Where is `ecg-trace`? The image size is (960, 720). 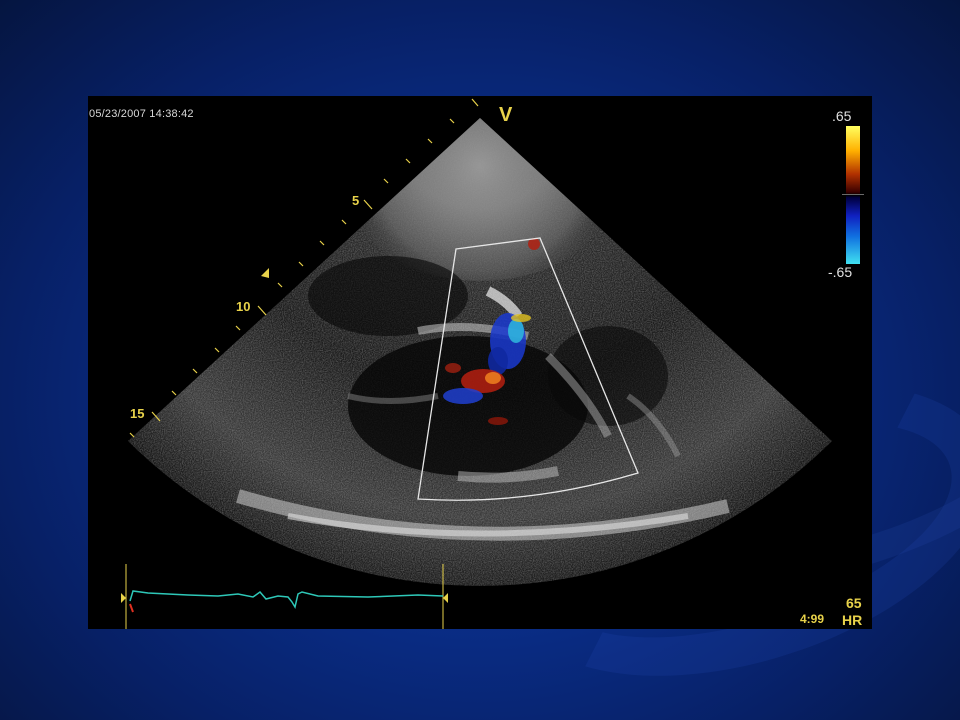 ecg-trace is located at coordinates (286, 599).